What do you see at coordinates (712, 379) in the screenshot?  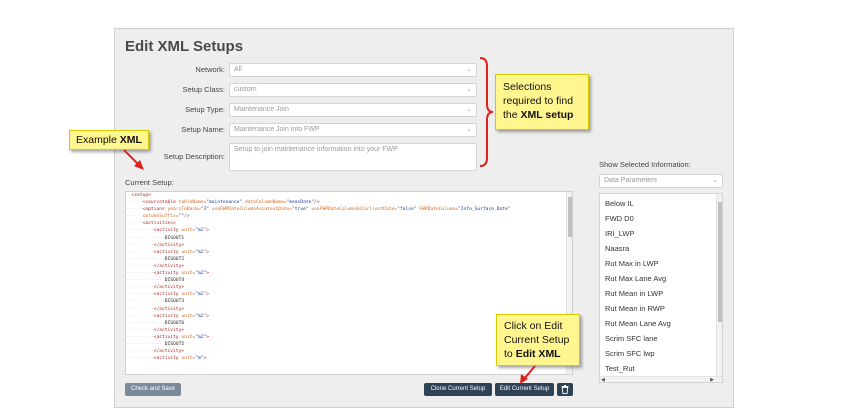 I see `scroll-right-icon: ▶` at bounding box center [712, 379].